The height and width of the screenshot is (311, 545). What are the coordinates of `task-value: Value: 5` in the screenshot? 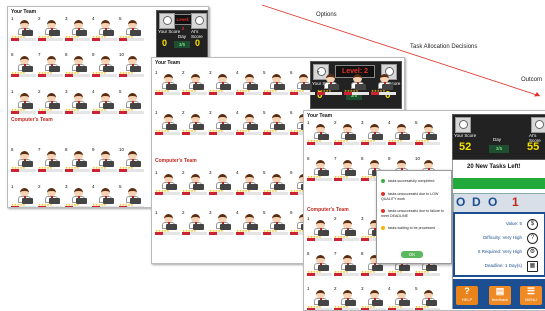 It's located at (513, 223).